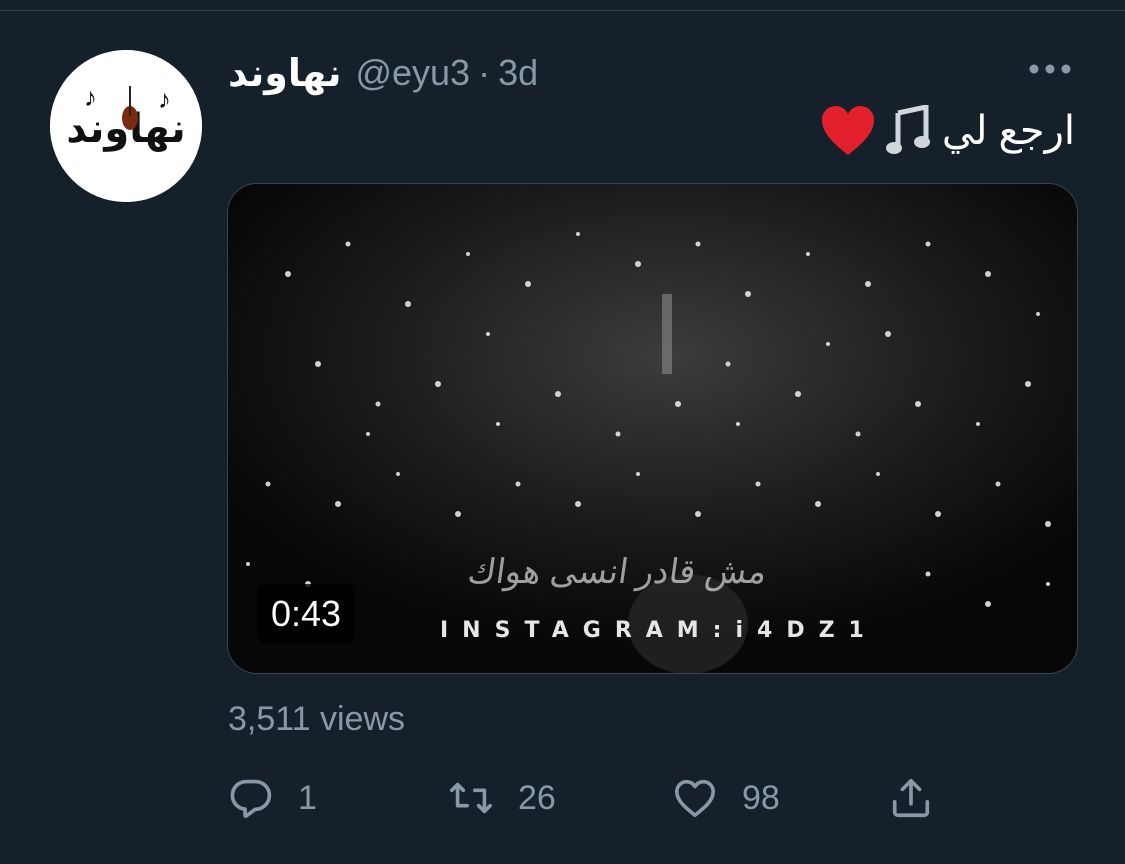  Describe the element at coordinates (726, 798) in the screenshot. I see `like-button: 98` at that location.